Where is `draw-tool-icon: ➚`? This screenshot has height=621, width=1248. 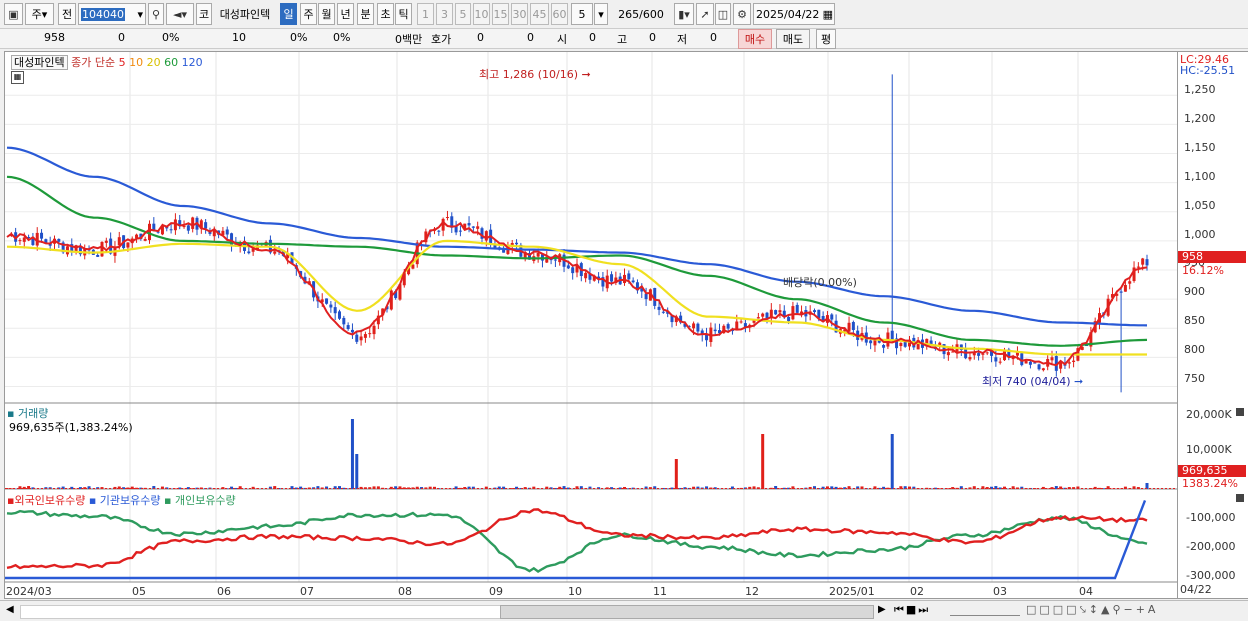
draw-tool-icon: ➚ is located at coordinates (705, 14).